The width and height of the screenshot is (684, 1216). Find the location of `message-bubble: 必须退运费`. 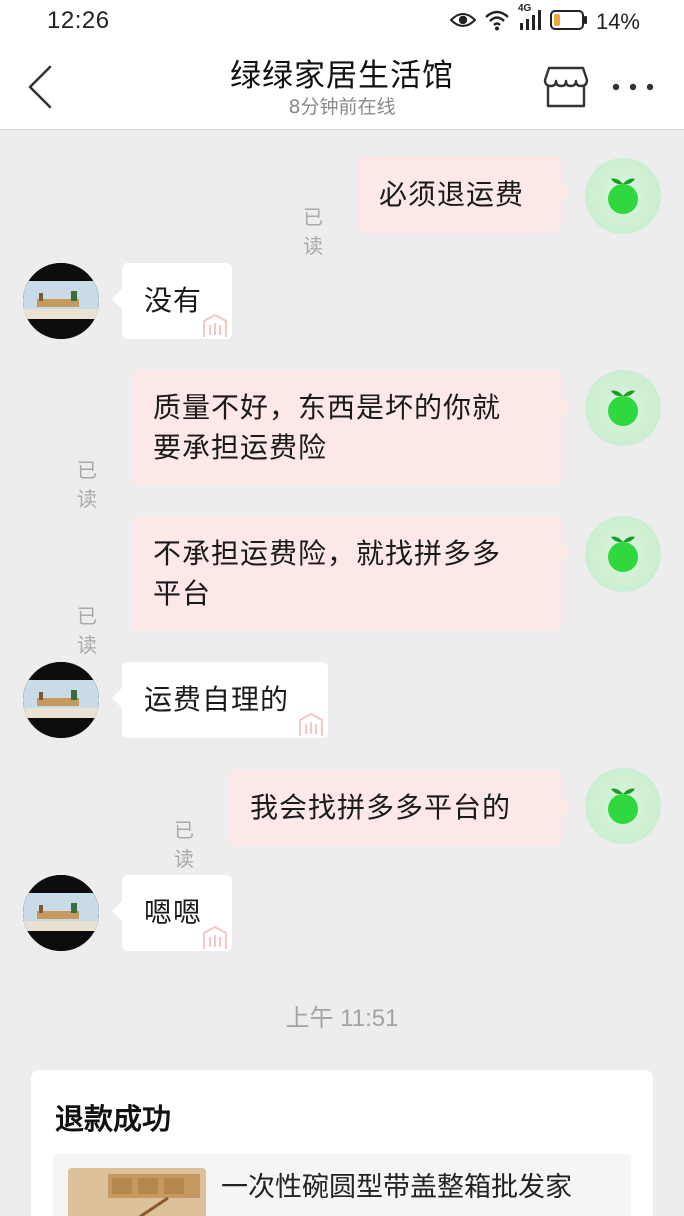

message-bubble: 必须退运费 is located at coordinates (464, 195).